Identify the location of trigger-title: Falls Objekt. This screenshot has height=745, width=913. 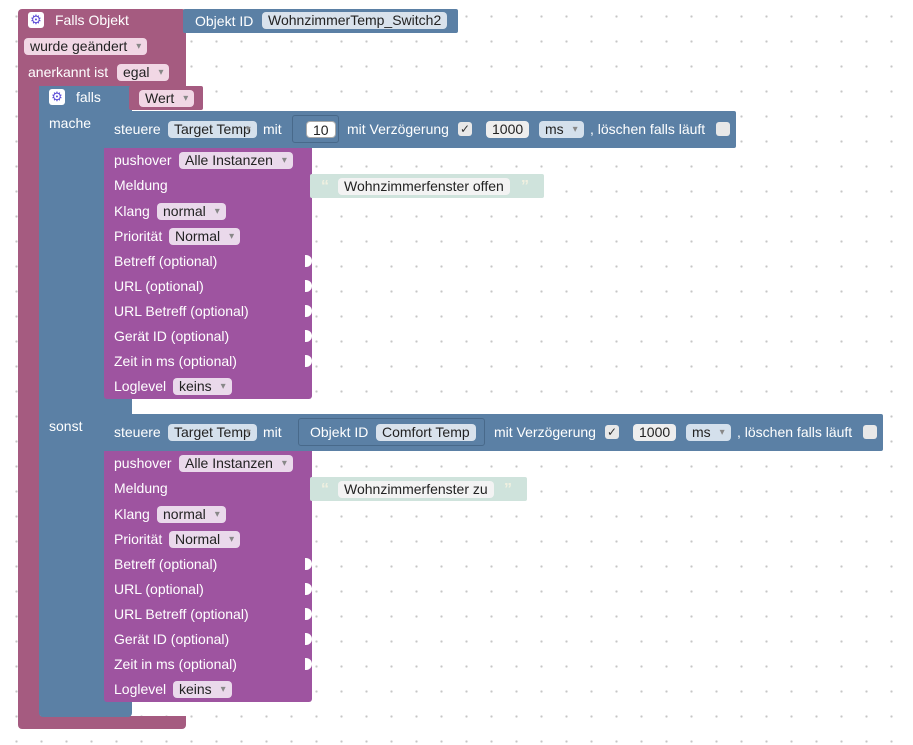
(92, 20).